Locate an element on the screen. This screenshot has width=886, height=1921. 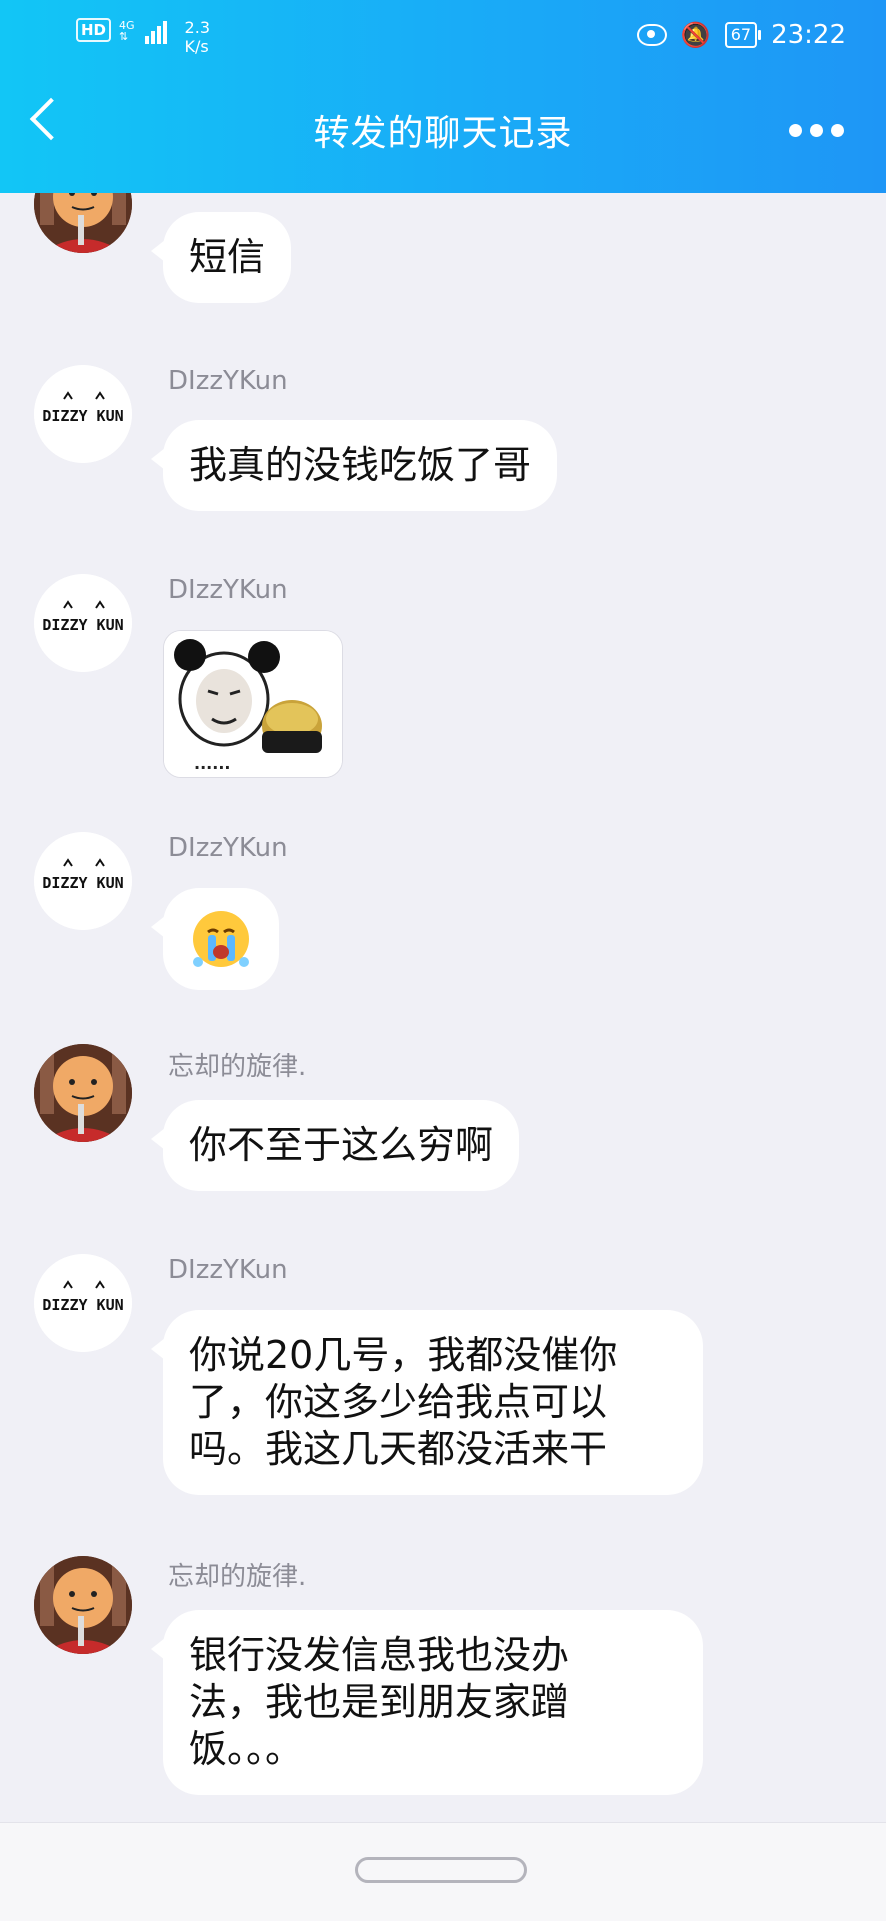
top-bar: HD 4G ⇅ 2.3 K/s 🔕 67 23:22 转发的聊天记录 is located at coordinates (443, 96).